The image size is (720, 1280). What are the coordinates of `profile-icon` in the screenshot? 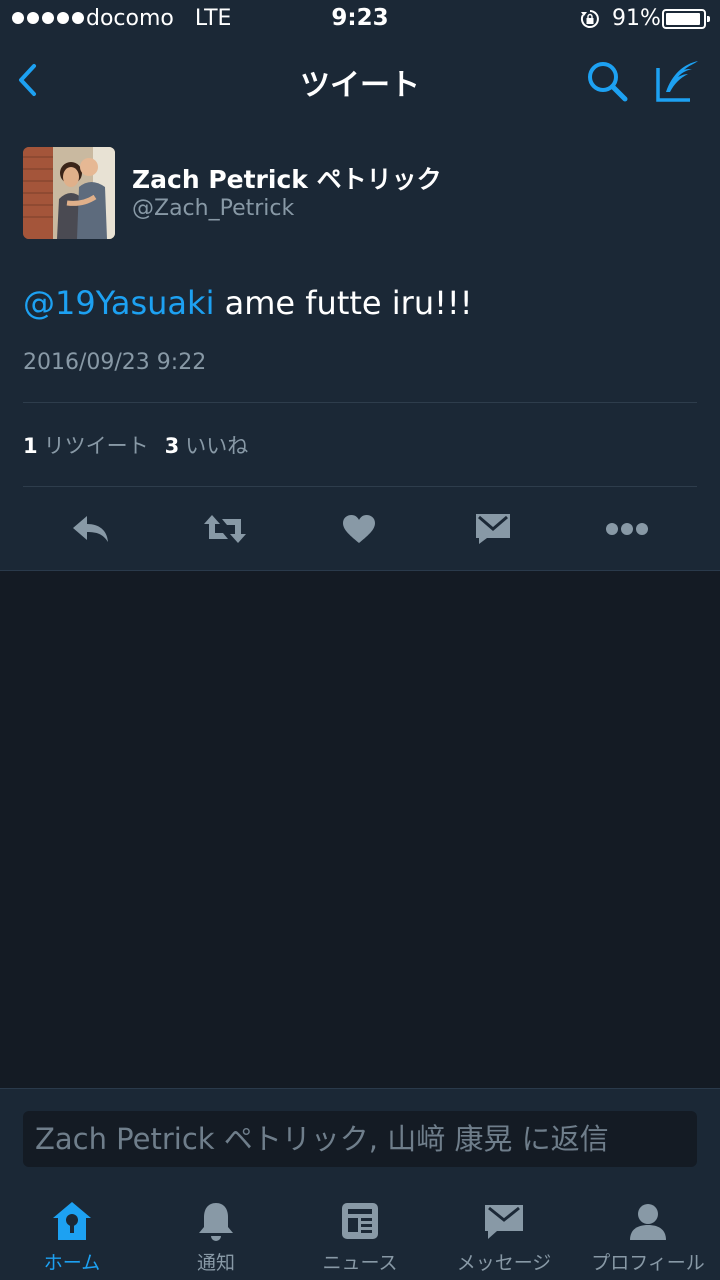 It's located at (648, 1222).